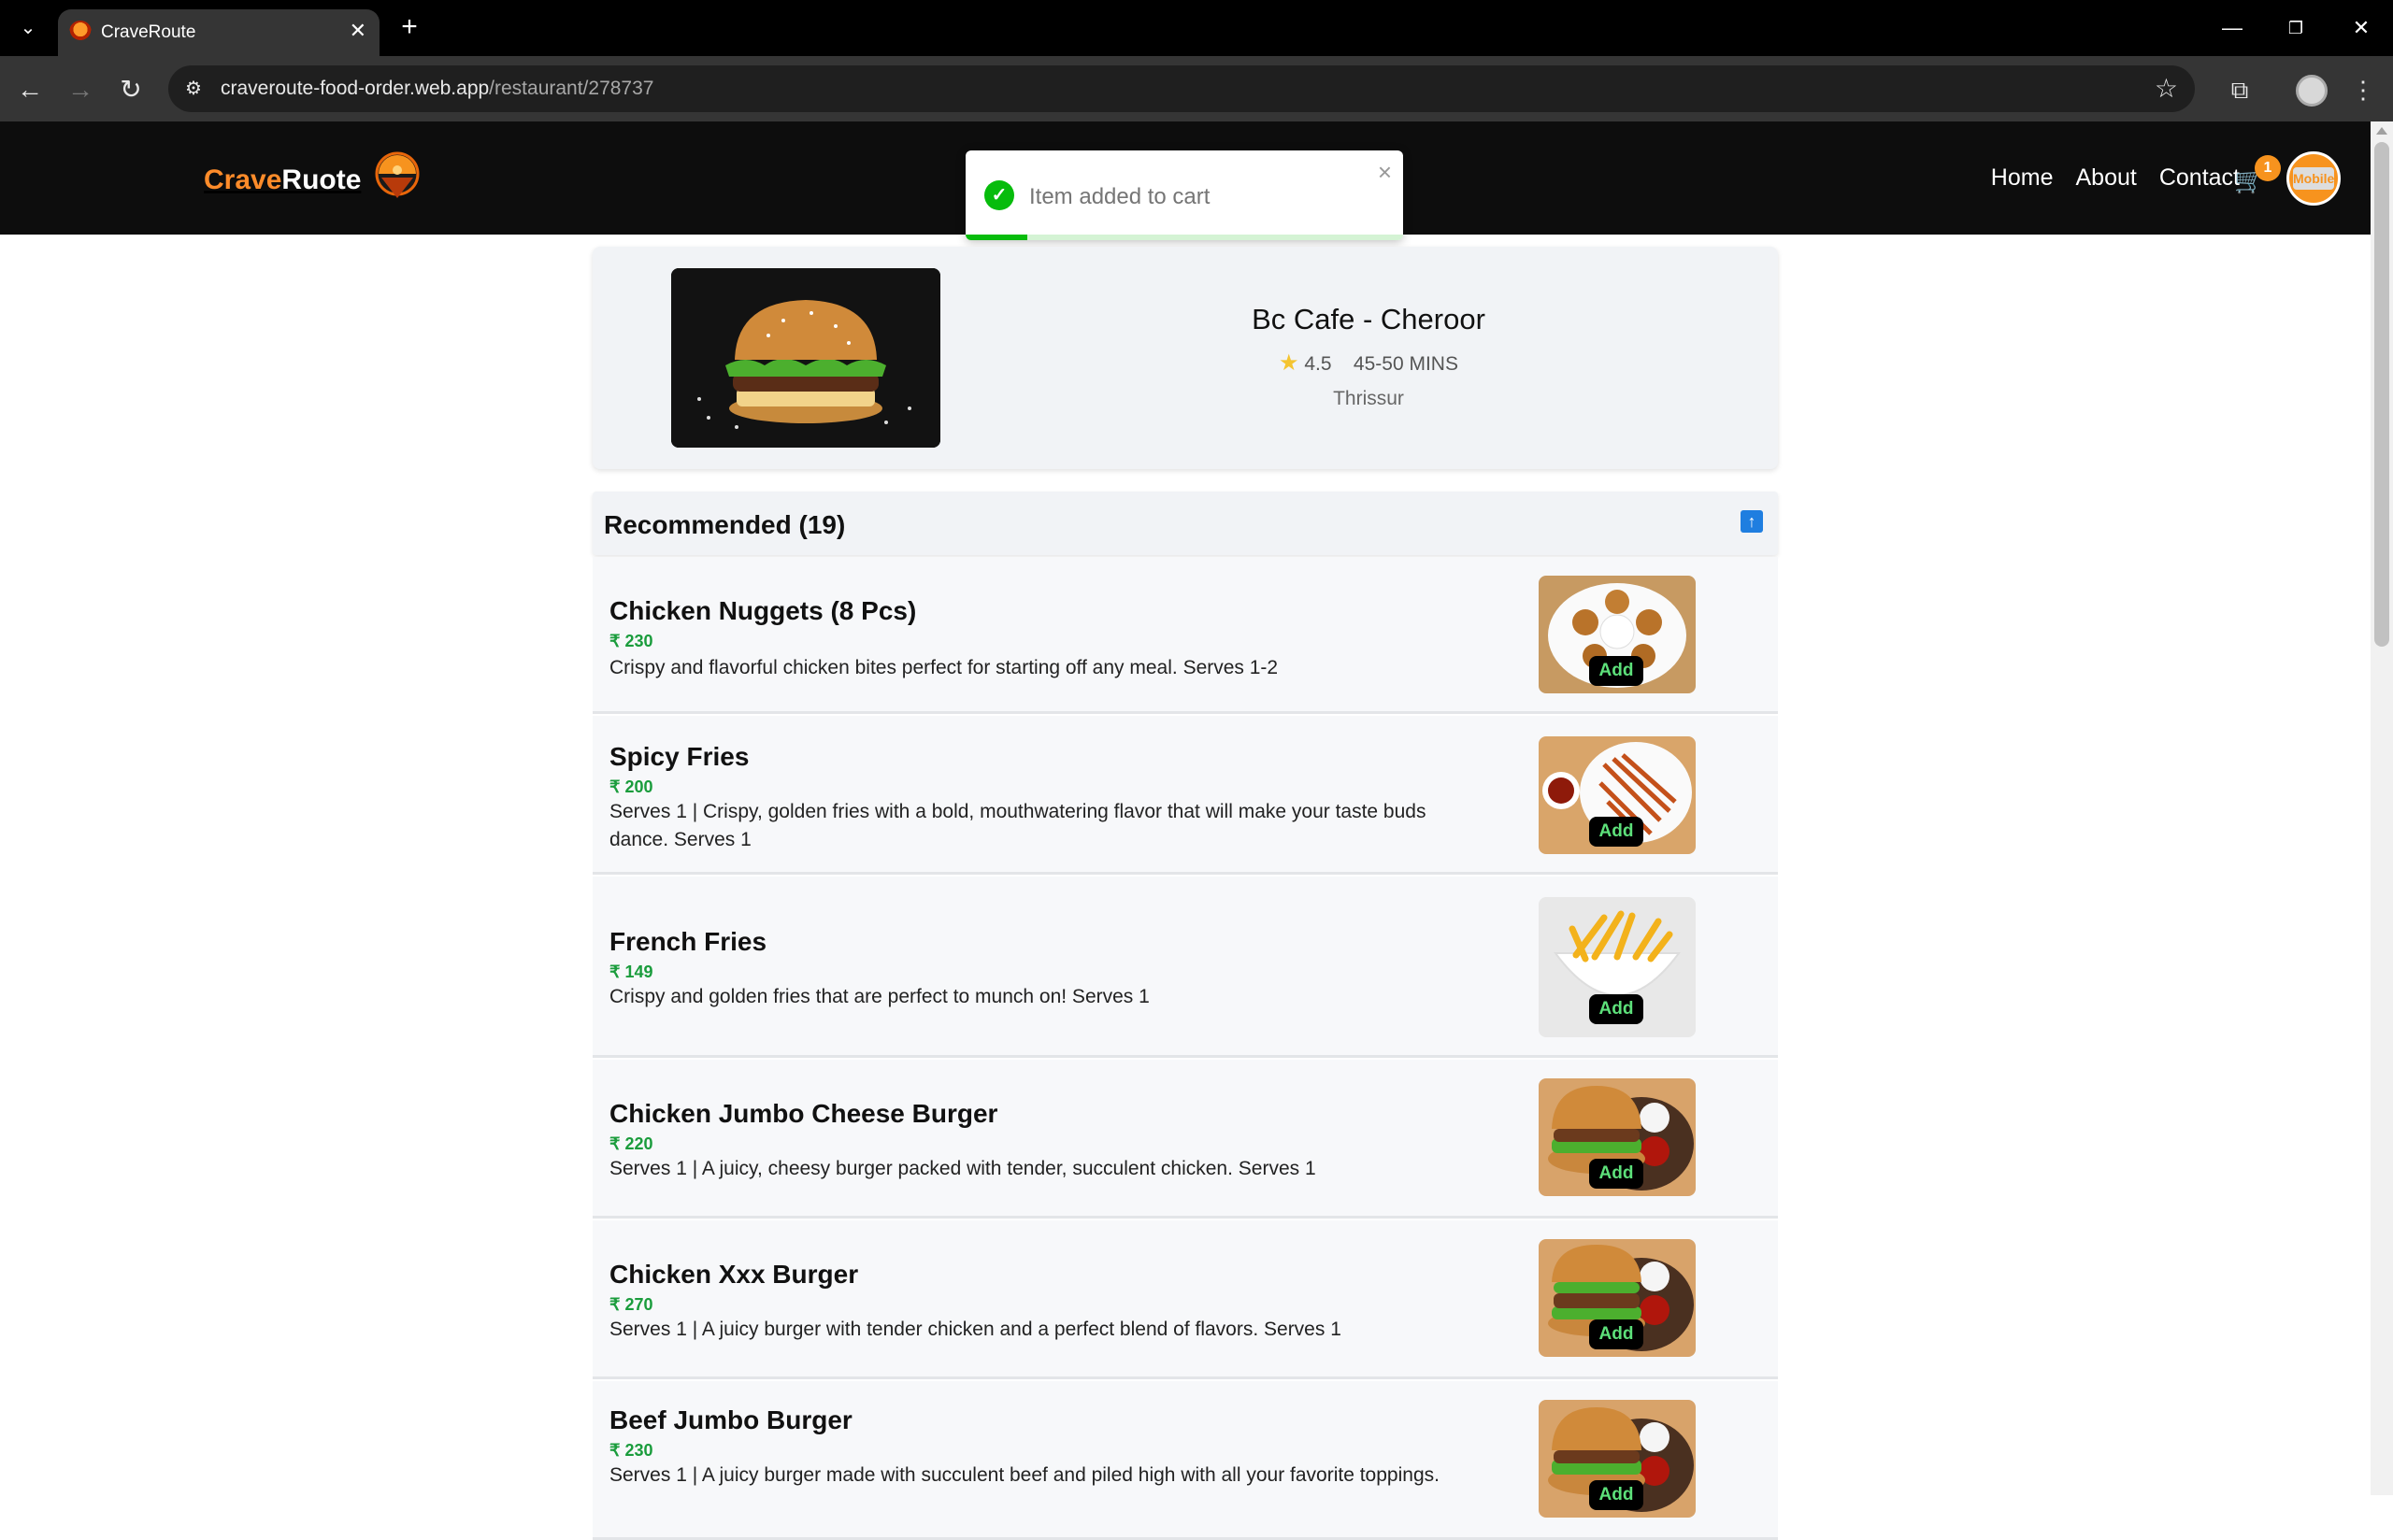  I want to click on section-title: Recommended (19), so click(725, 524).